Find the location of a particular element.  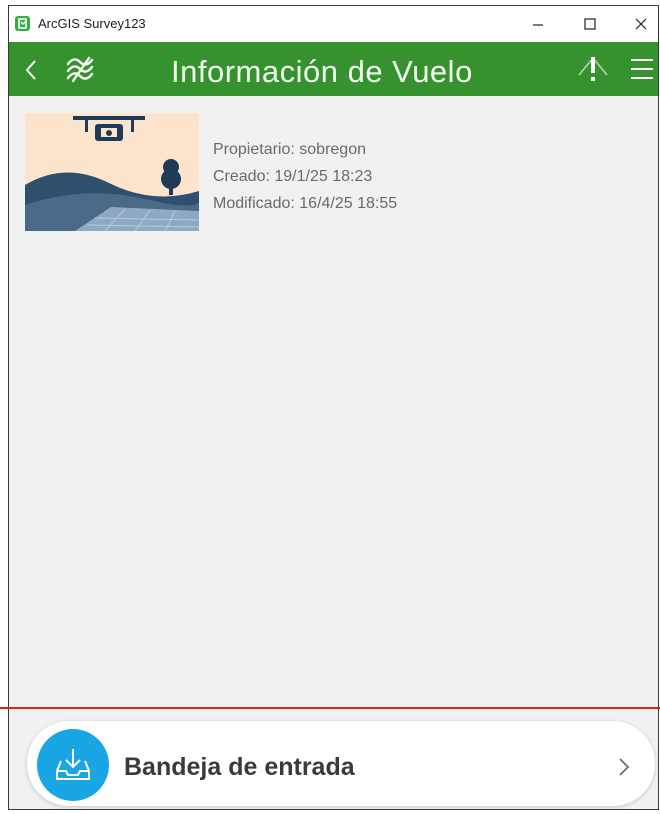

inbox-label: Bandeja de entrada is located at coordinates (239, 767).